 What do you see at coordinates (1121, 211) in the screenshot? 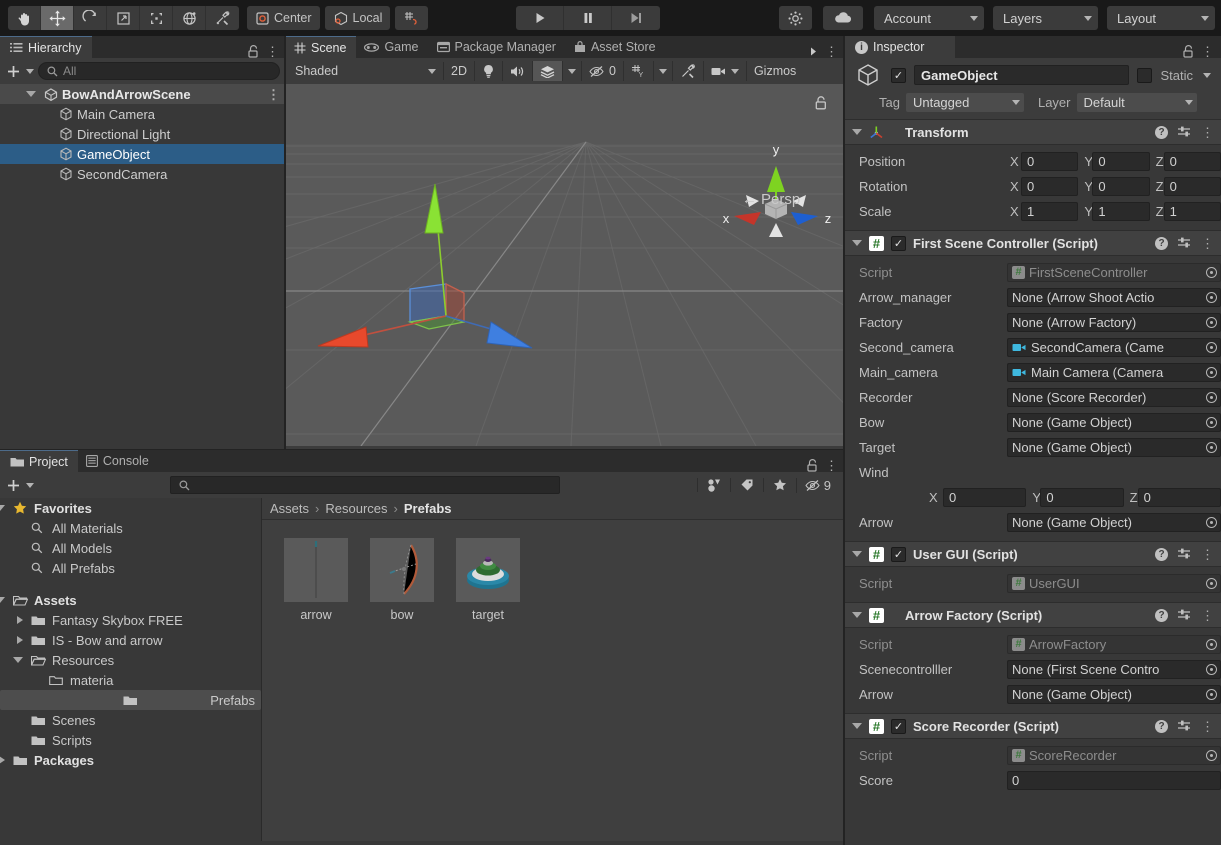
I see `field-y: 1` at bounding box center [1121, 211].